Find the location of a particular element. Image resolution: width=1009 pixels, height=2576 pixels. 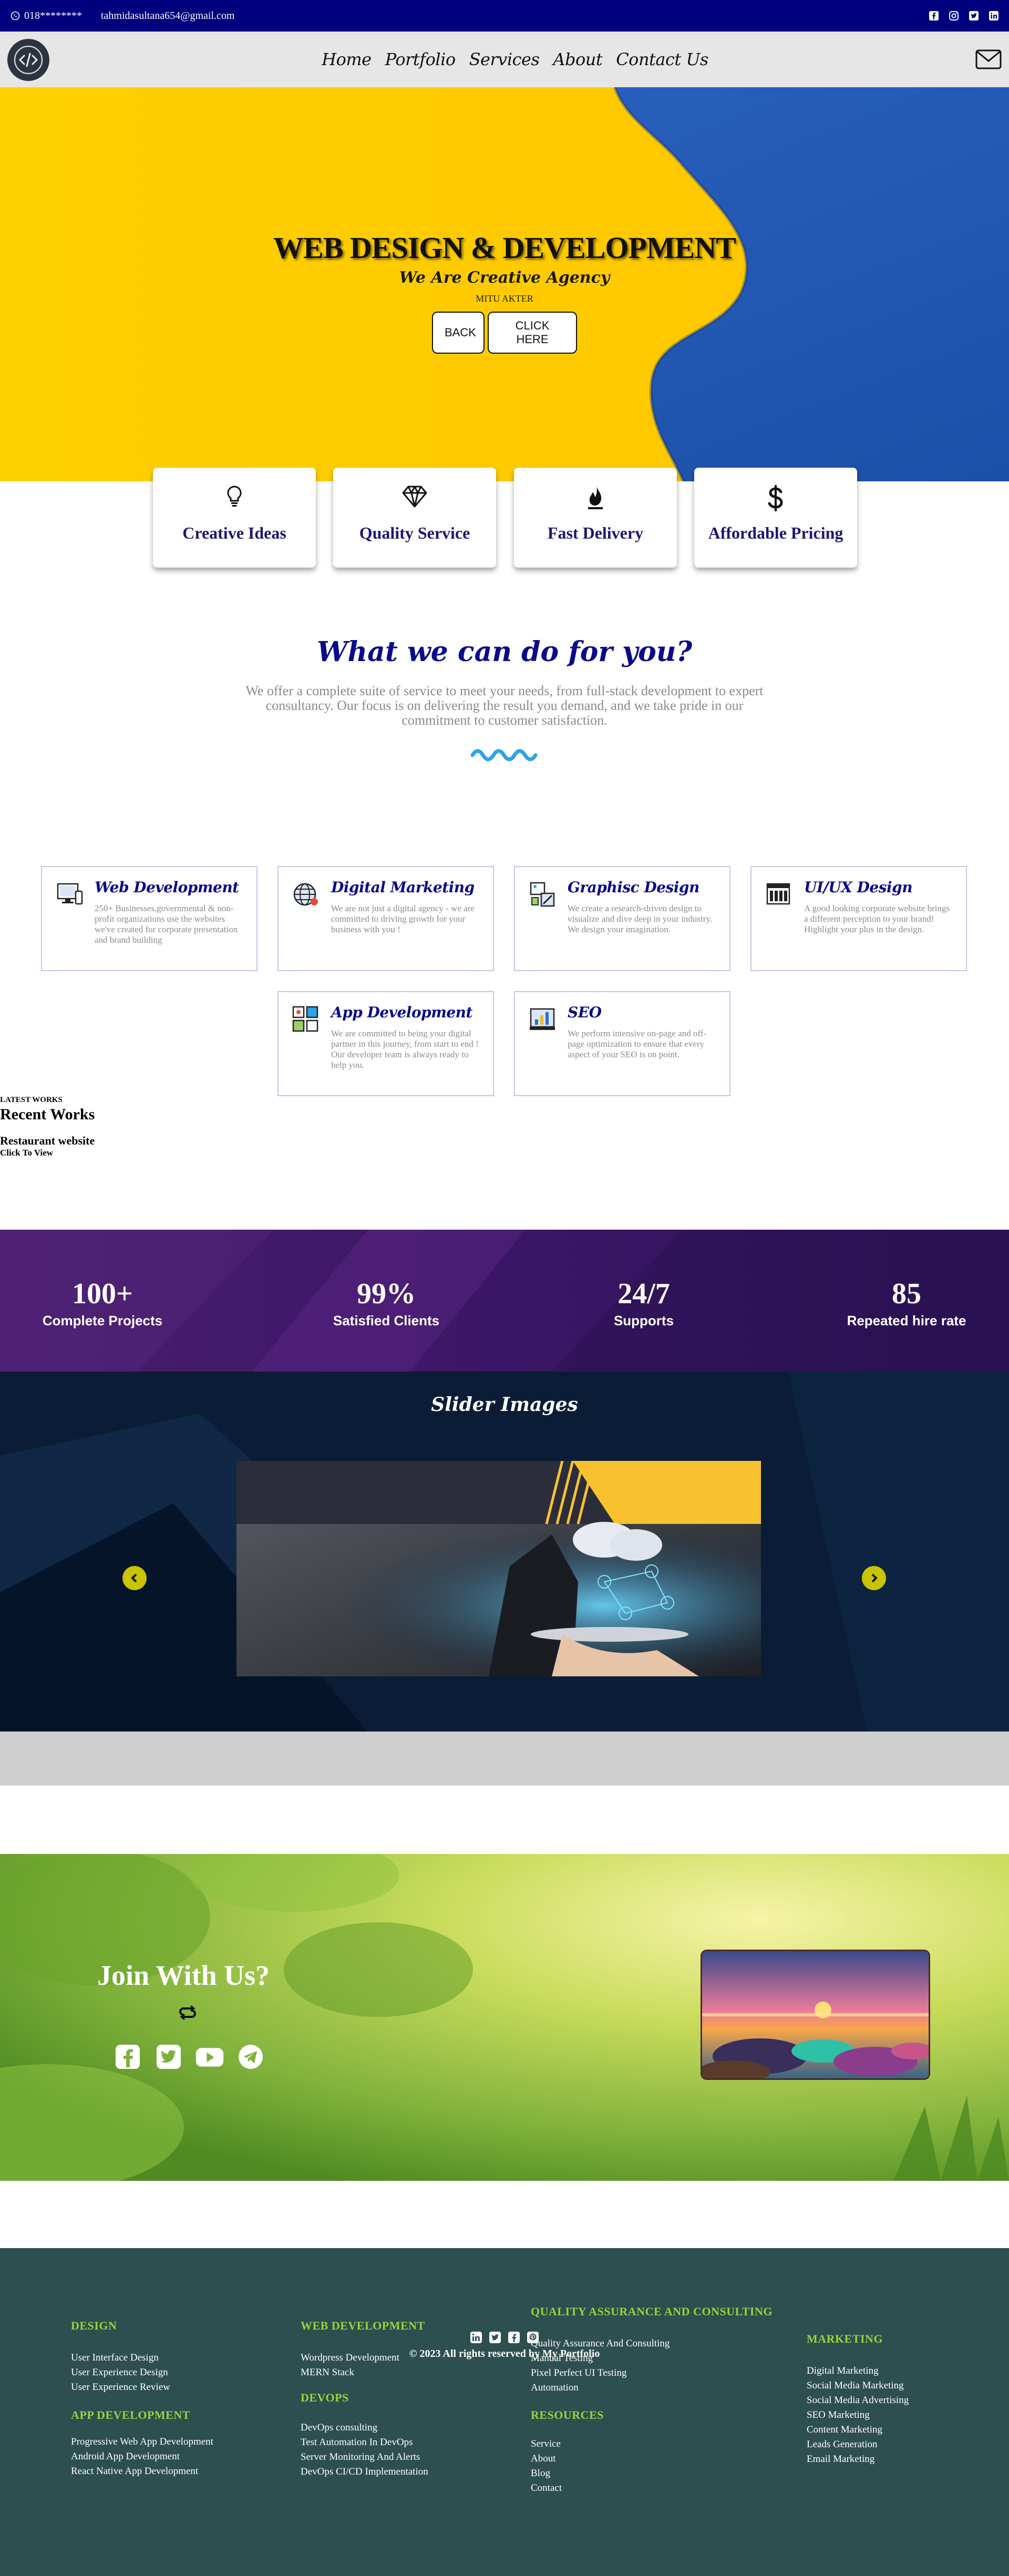

back-button: BACK is located at coordinates (458, 333).